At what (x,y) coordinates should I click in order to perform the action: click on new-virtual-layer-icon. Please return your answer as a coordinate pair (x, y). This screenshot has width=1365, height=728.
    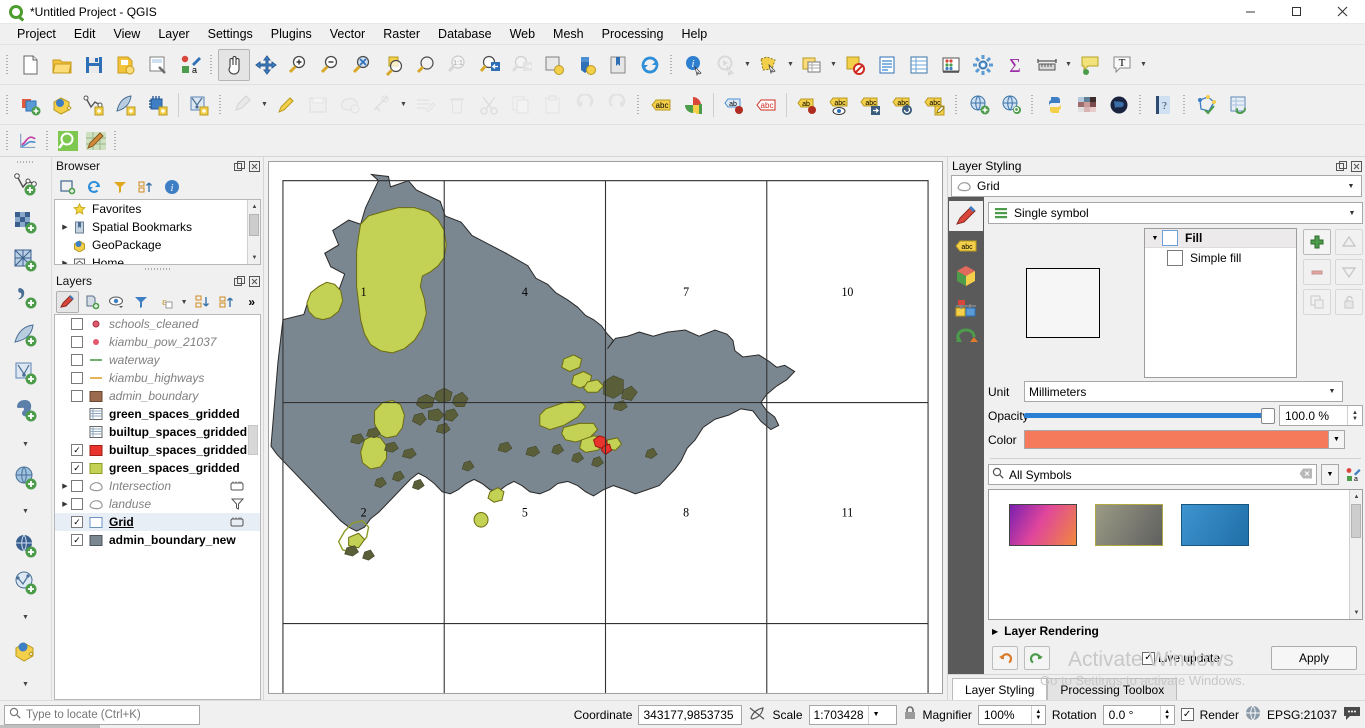
    Looking at the image, I should click on (199, 105).